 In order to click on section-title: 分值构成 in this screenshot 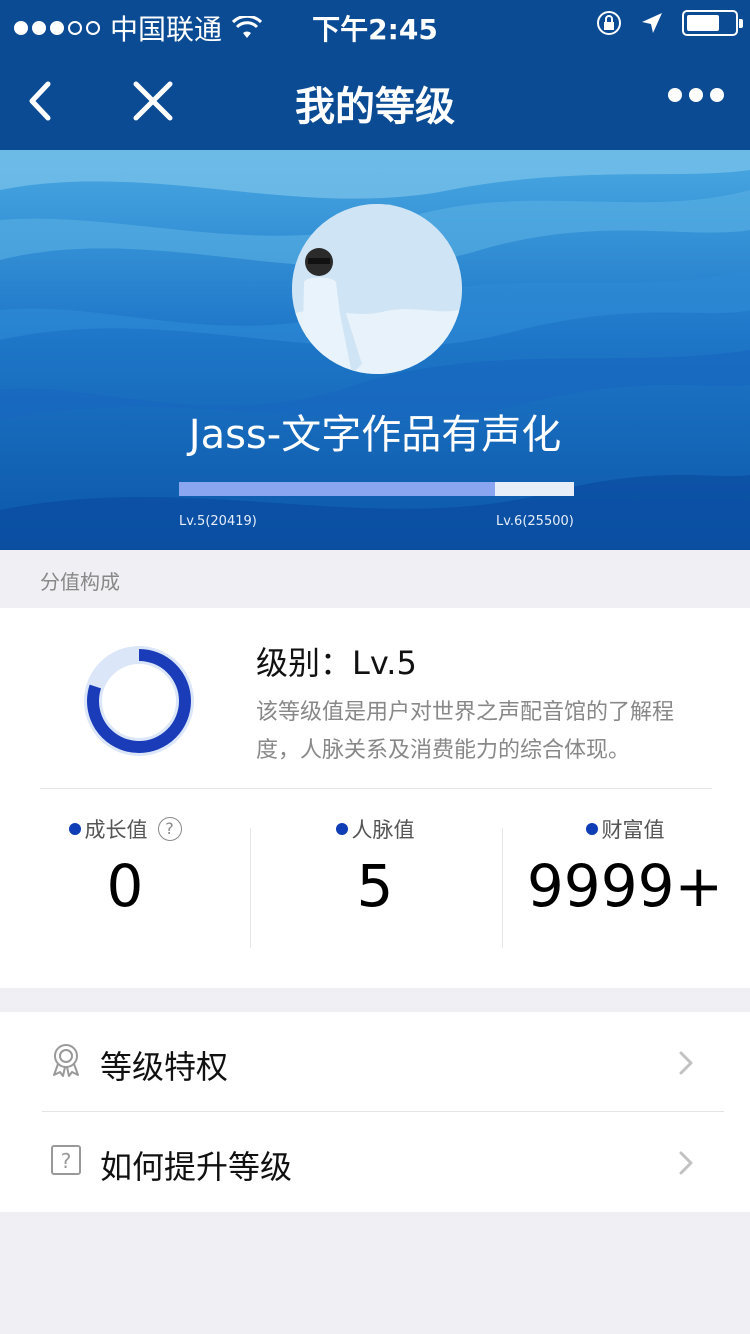, I will do `click(80, 582)`.